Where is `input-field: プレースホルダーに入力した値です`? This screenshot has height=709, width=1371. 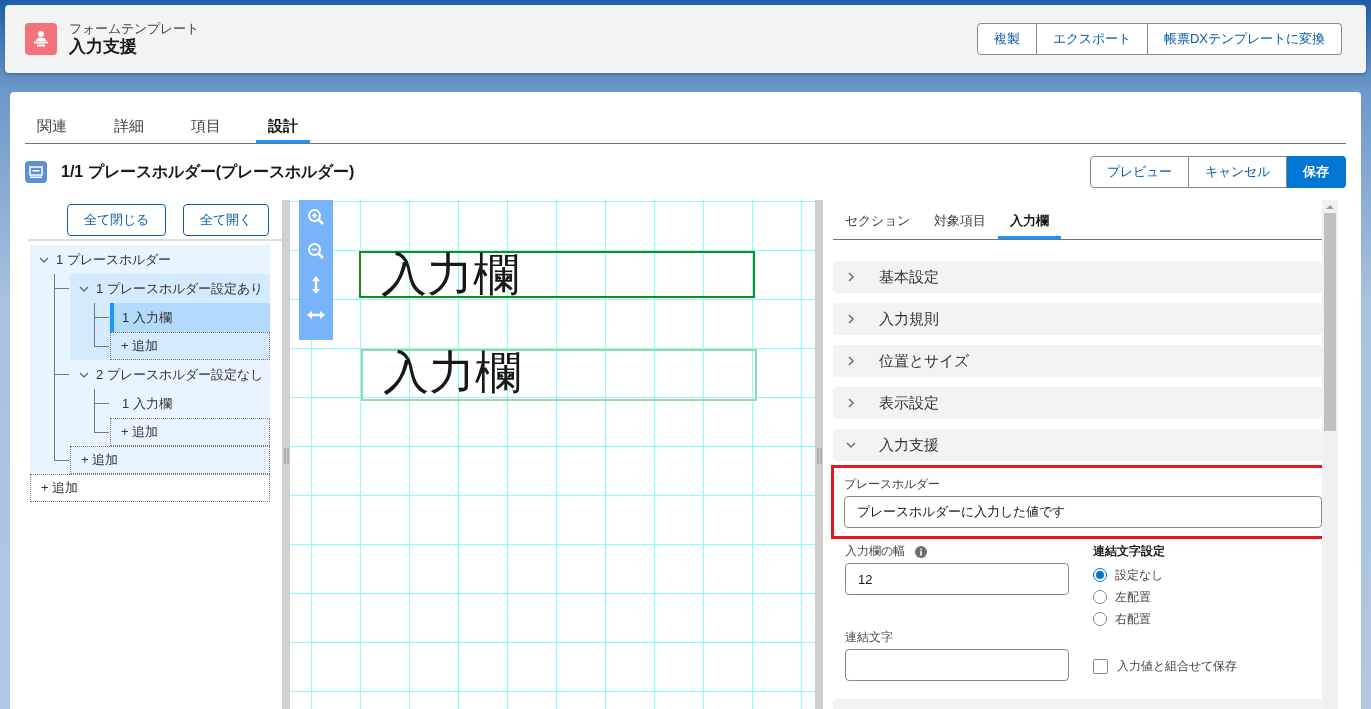
input-field: プレースホルダーに入力した値です is located at coordinates (1083, 512).